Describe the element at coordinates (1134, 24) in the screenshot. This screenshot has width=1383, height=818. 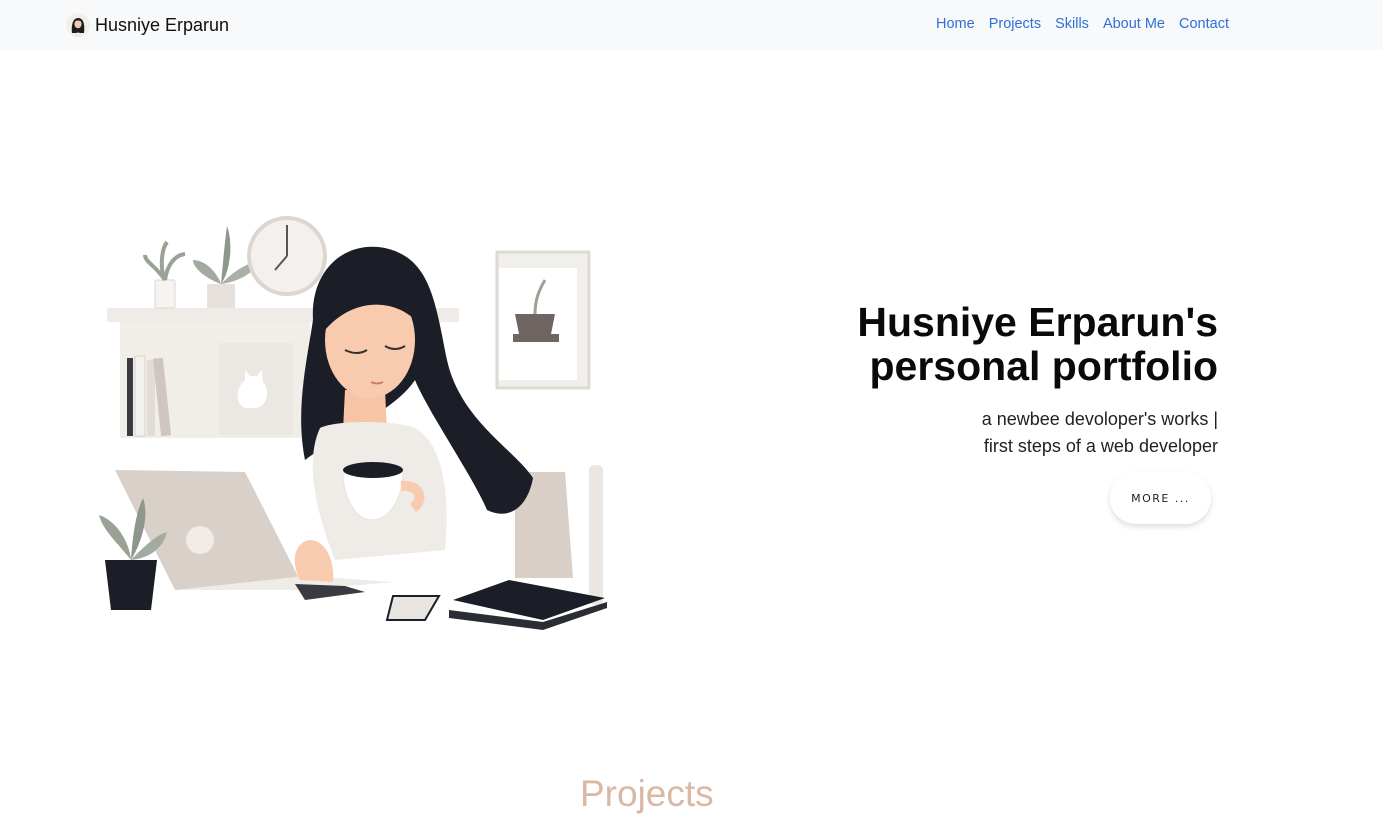
I see `nav-link-about-me: About Me` at that location.